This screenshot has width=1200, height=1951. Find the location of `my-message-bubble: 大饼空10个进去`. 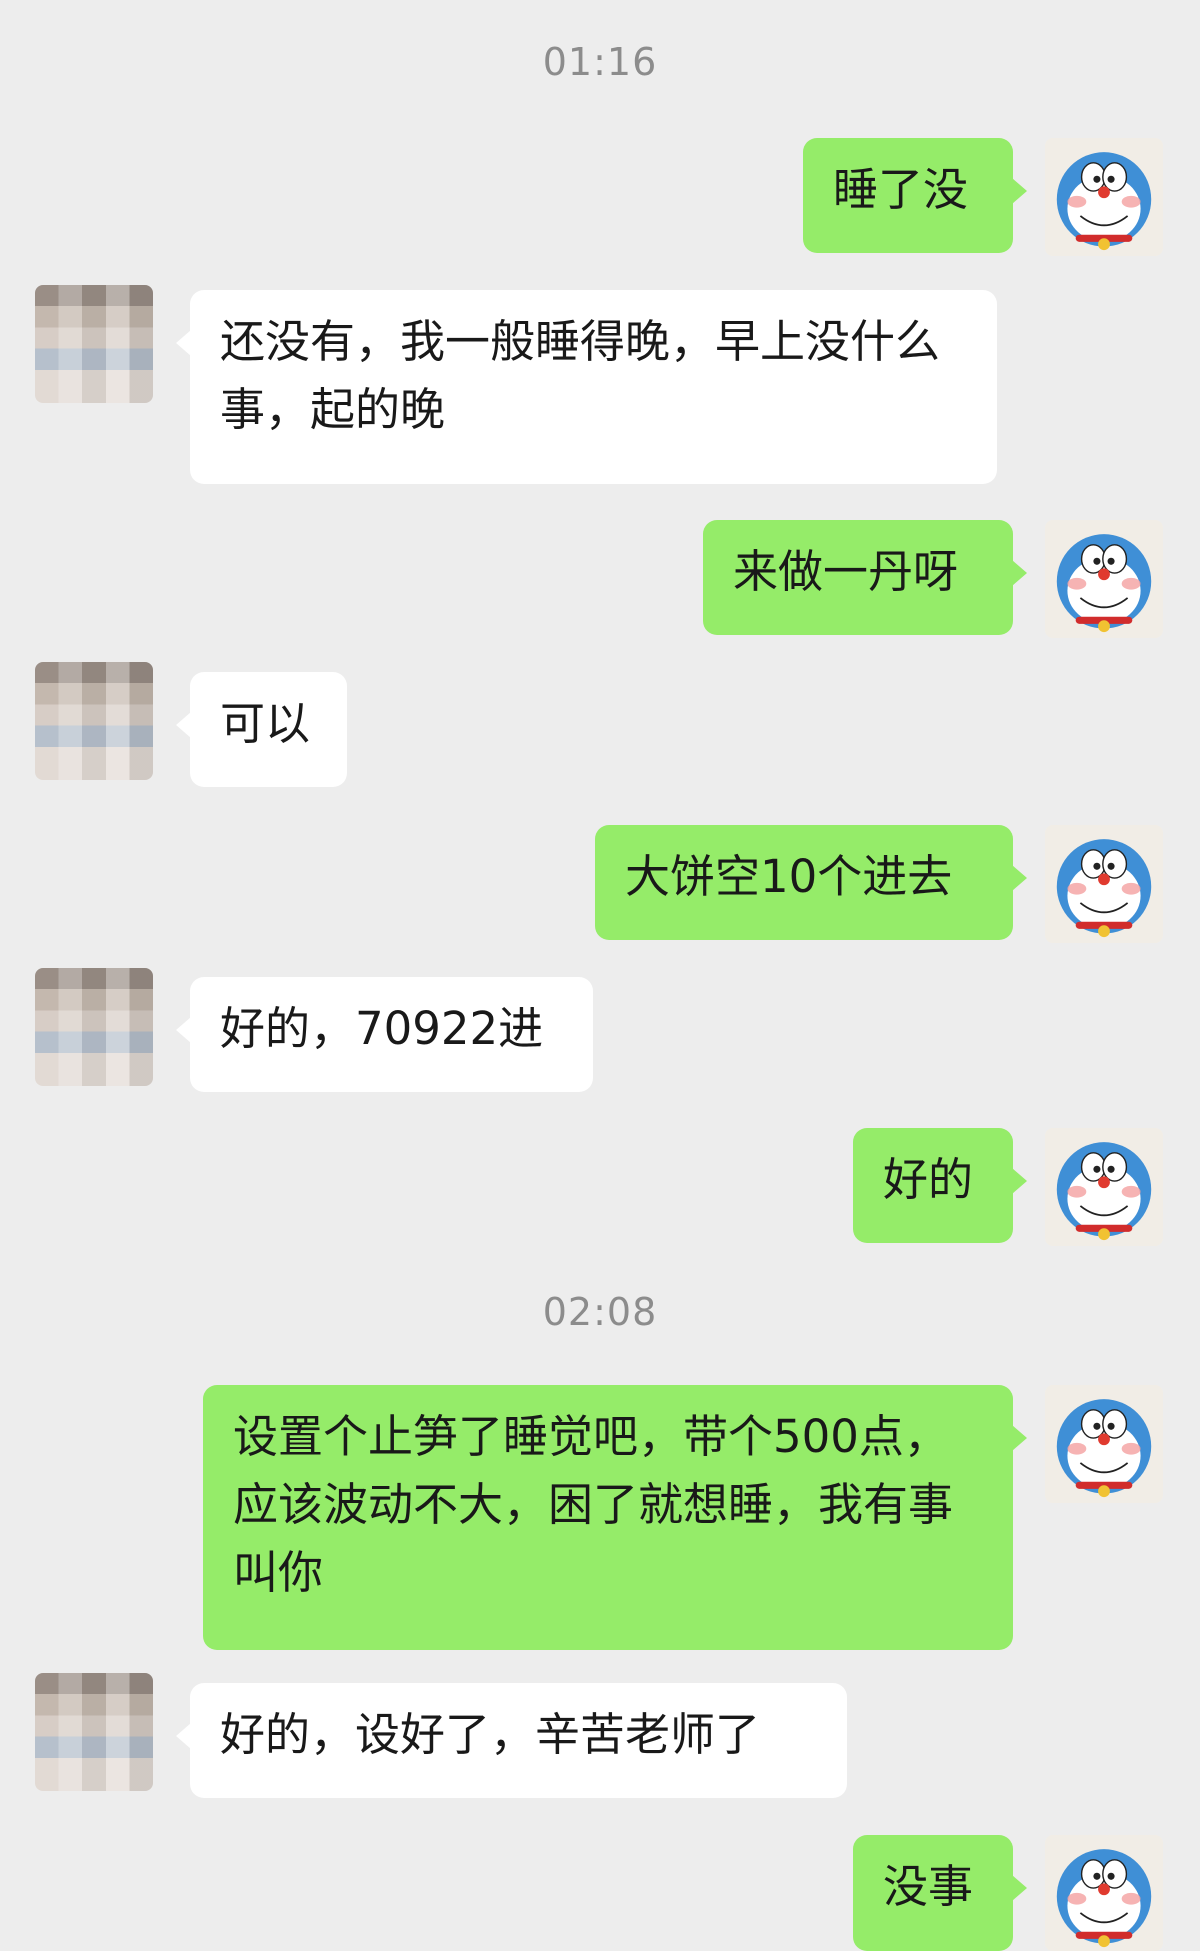

my-message-bubble: 大饼空10个进去 is located at coordinates (811, 882).